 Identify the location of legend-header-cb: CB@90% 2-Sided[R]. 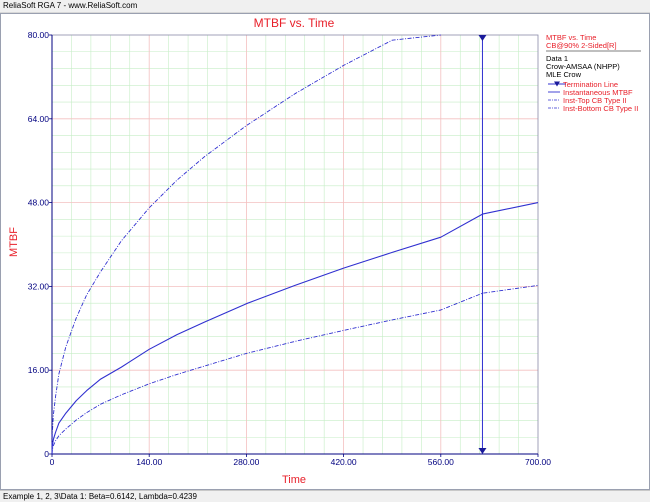
(581, 45).